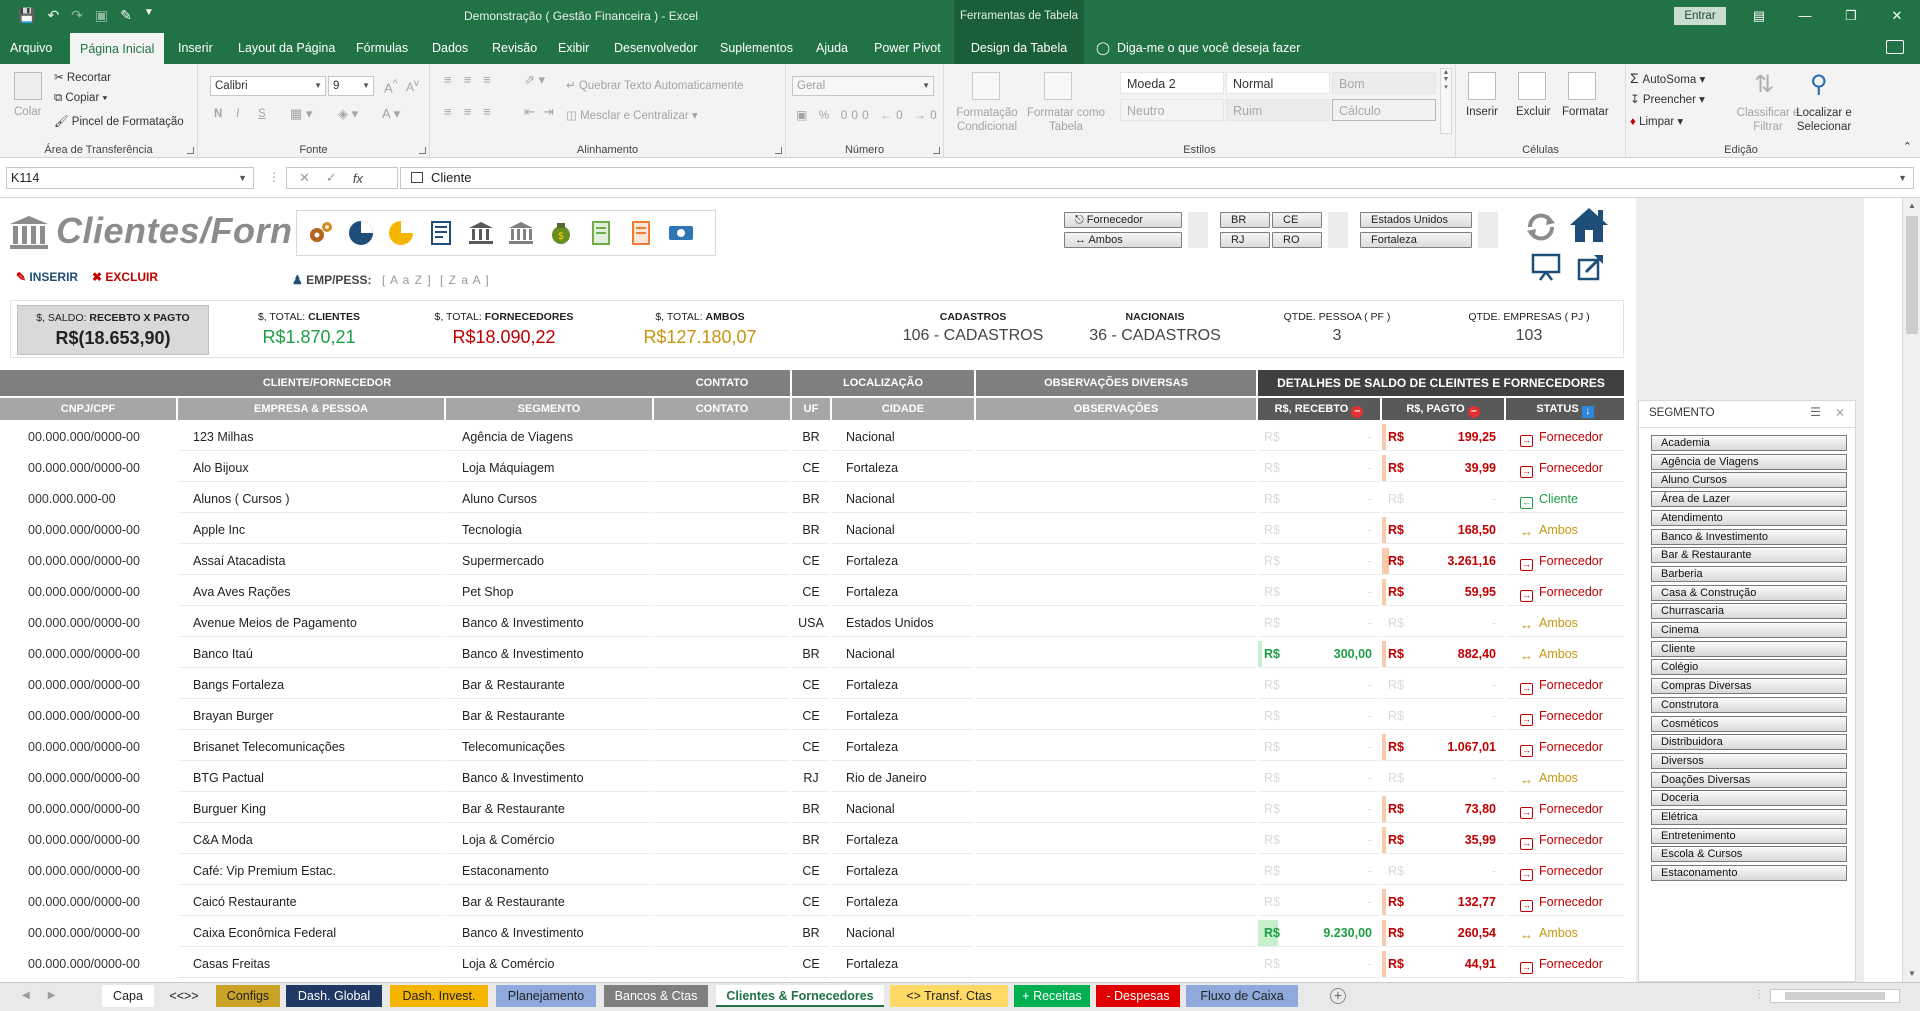  I want to click on font-launcher, so click(422, 150).